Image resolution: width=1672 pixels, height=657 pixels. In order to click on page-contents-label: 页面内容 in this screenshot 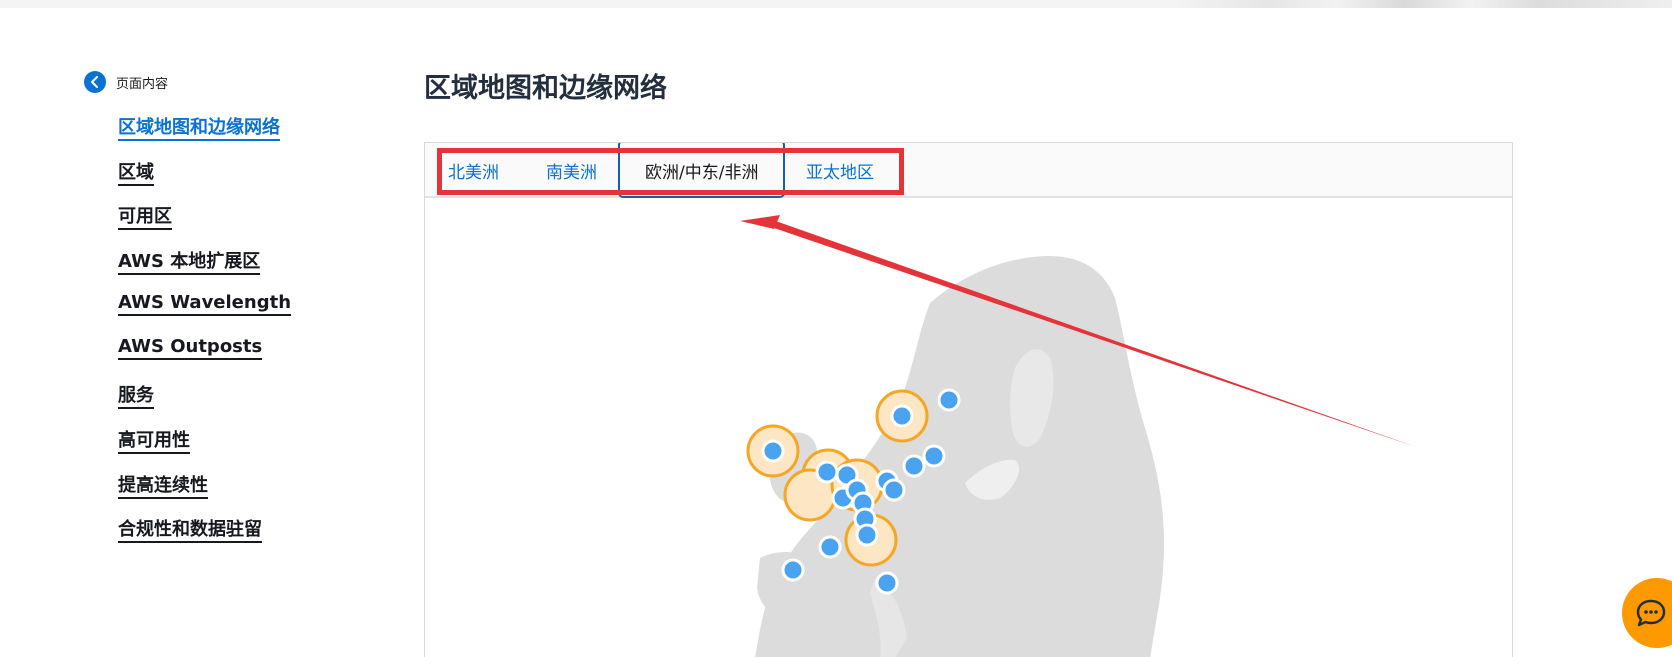, I will do `click(142, 84)`.